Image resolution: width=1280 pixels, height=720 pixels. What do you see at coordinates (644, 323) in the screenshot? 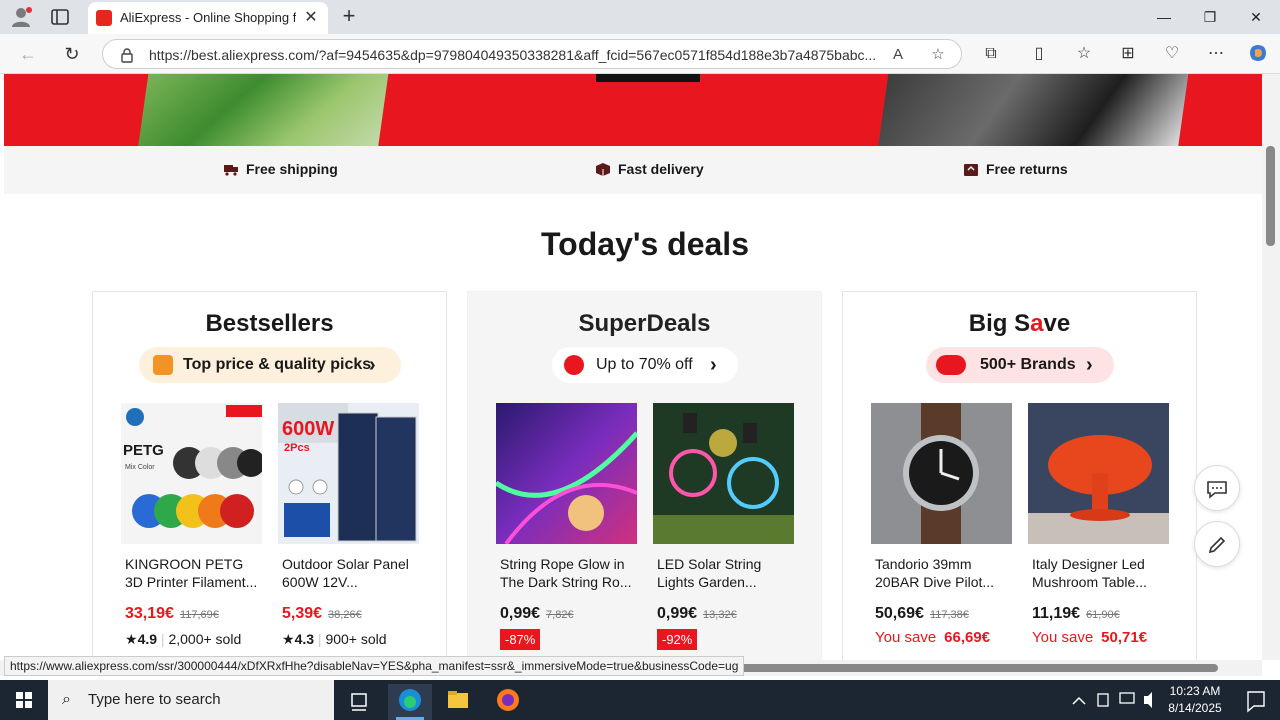
I see `card-title: SuperDeals` at bounding box center [644, 323].